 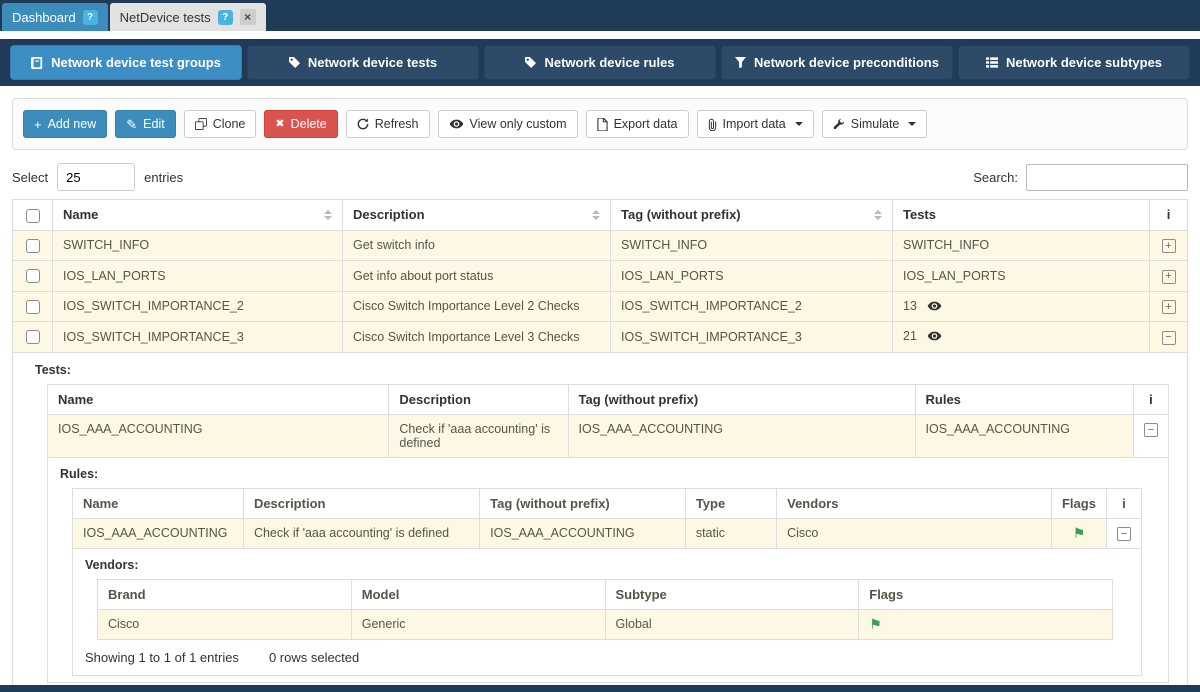 What do you see at coordinates (910, 305) in the screenshot?
I see `tests-count: 13` at bounding box center [910, 305].